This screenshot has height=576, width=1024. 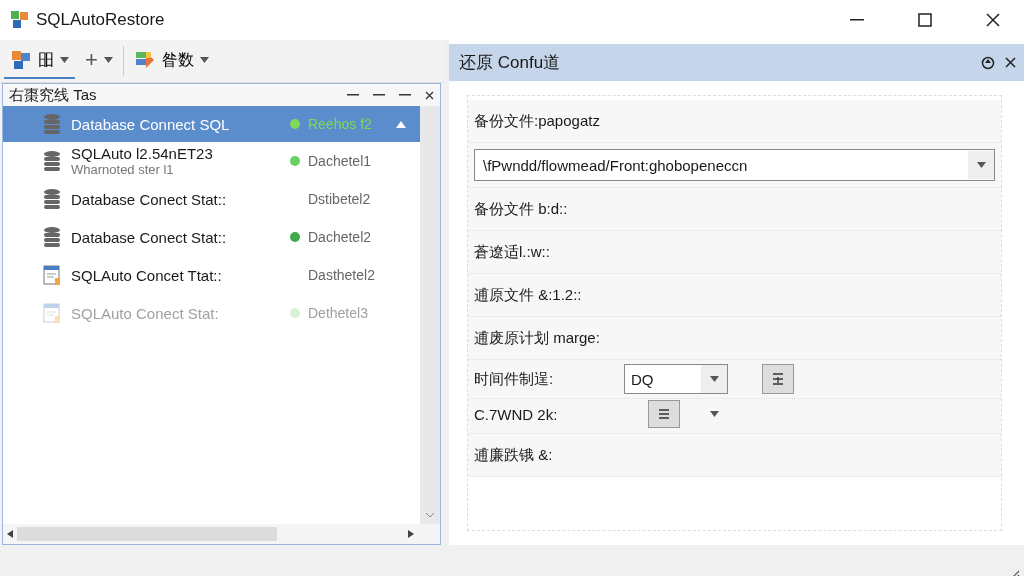 I want to click on task-status: Dachetel2, so click(x=340, y=237).